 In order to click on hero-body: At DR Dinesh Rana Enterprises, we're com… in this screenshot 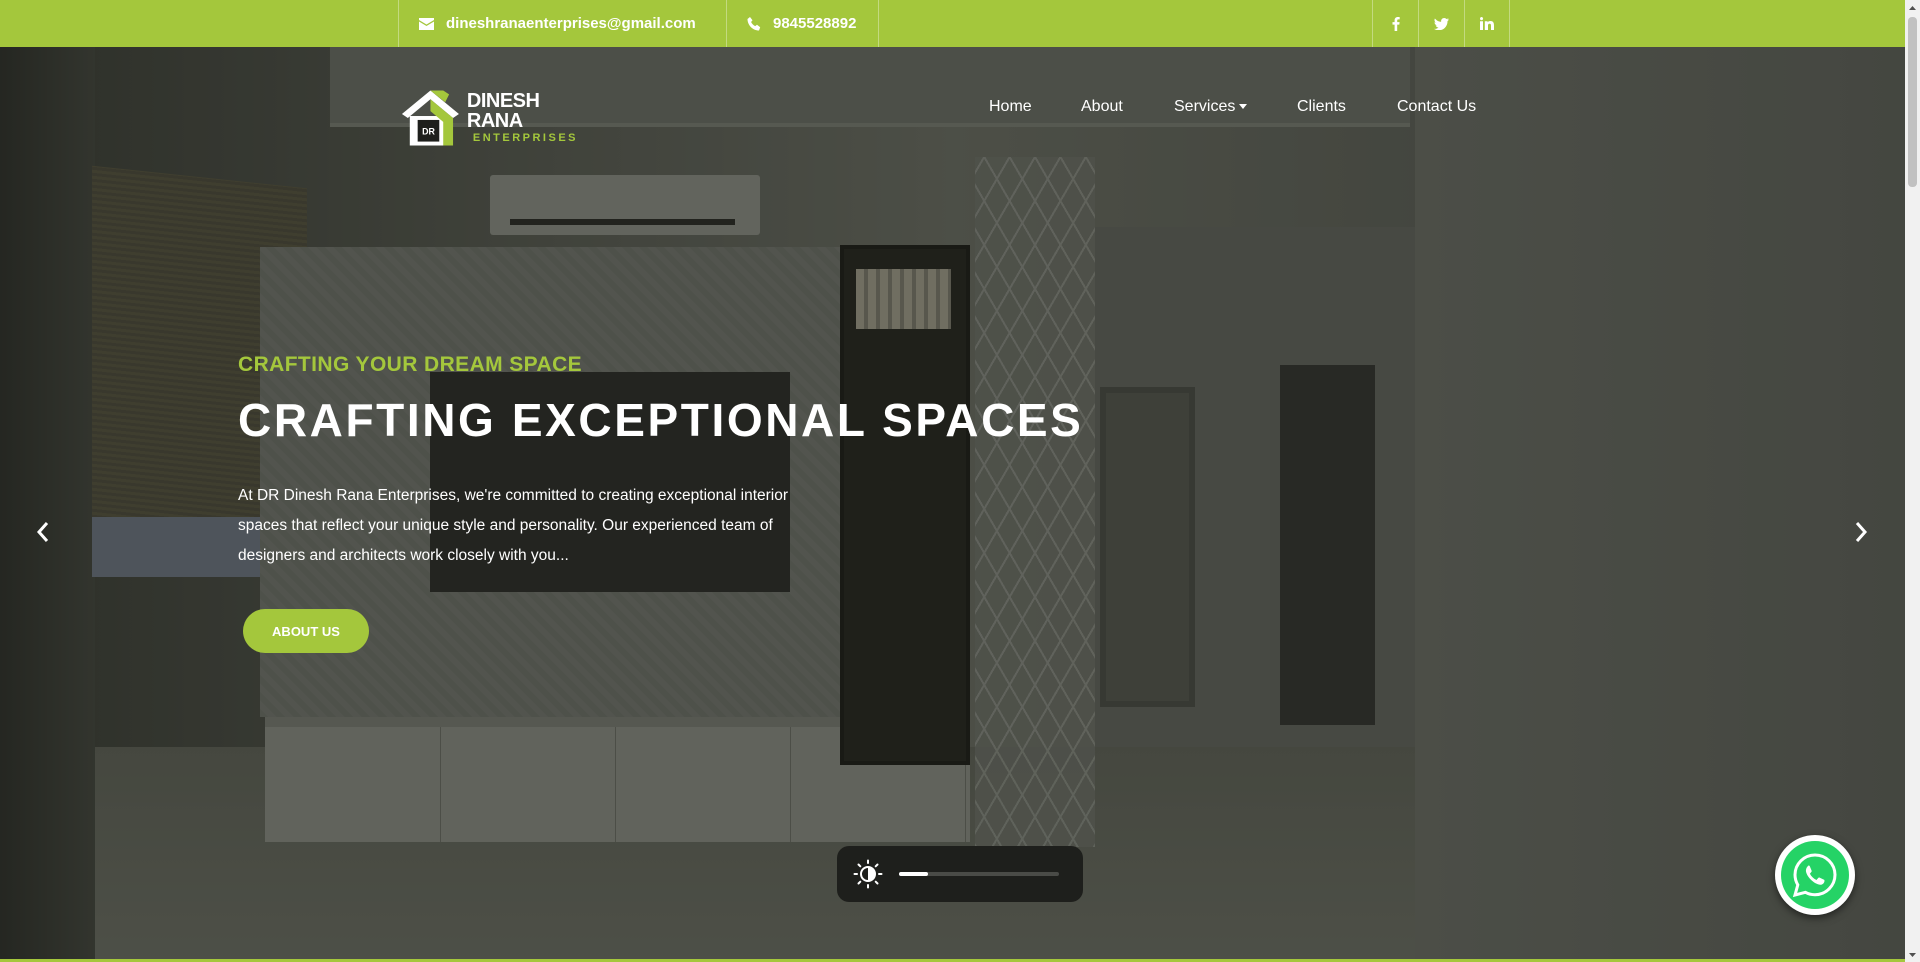, I will do `click(513, 525)`.